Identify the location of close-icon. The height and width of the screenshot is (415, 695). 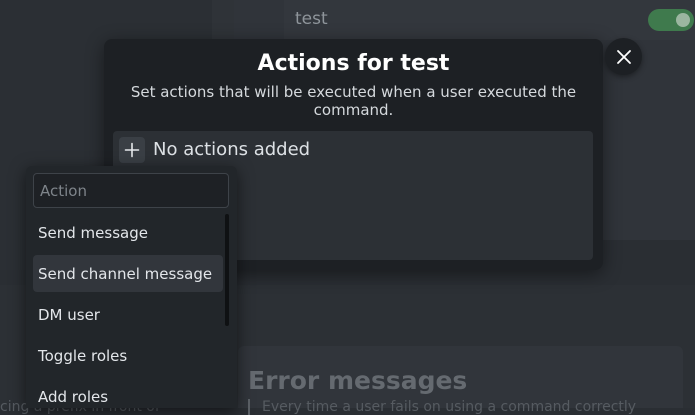
(623, 56).